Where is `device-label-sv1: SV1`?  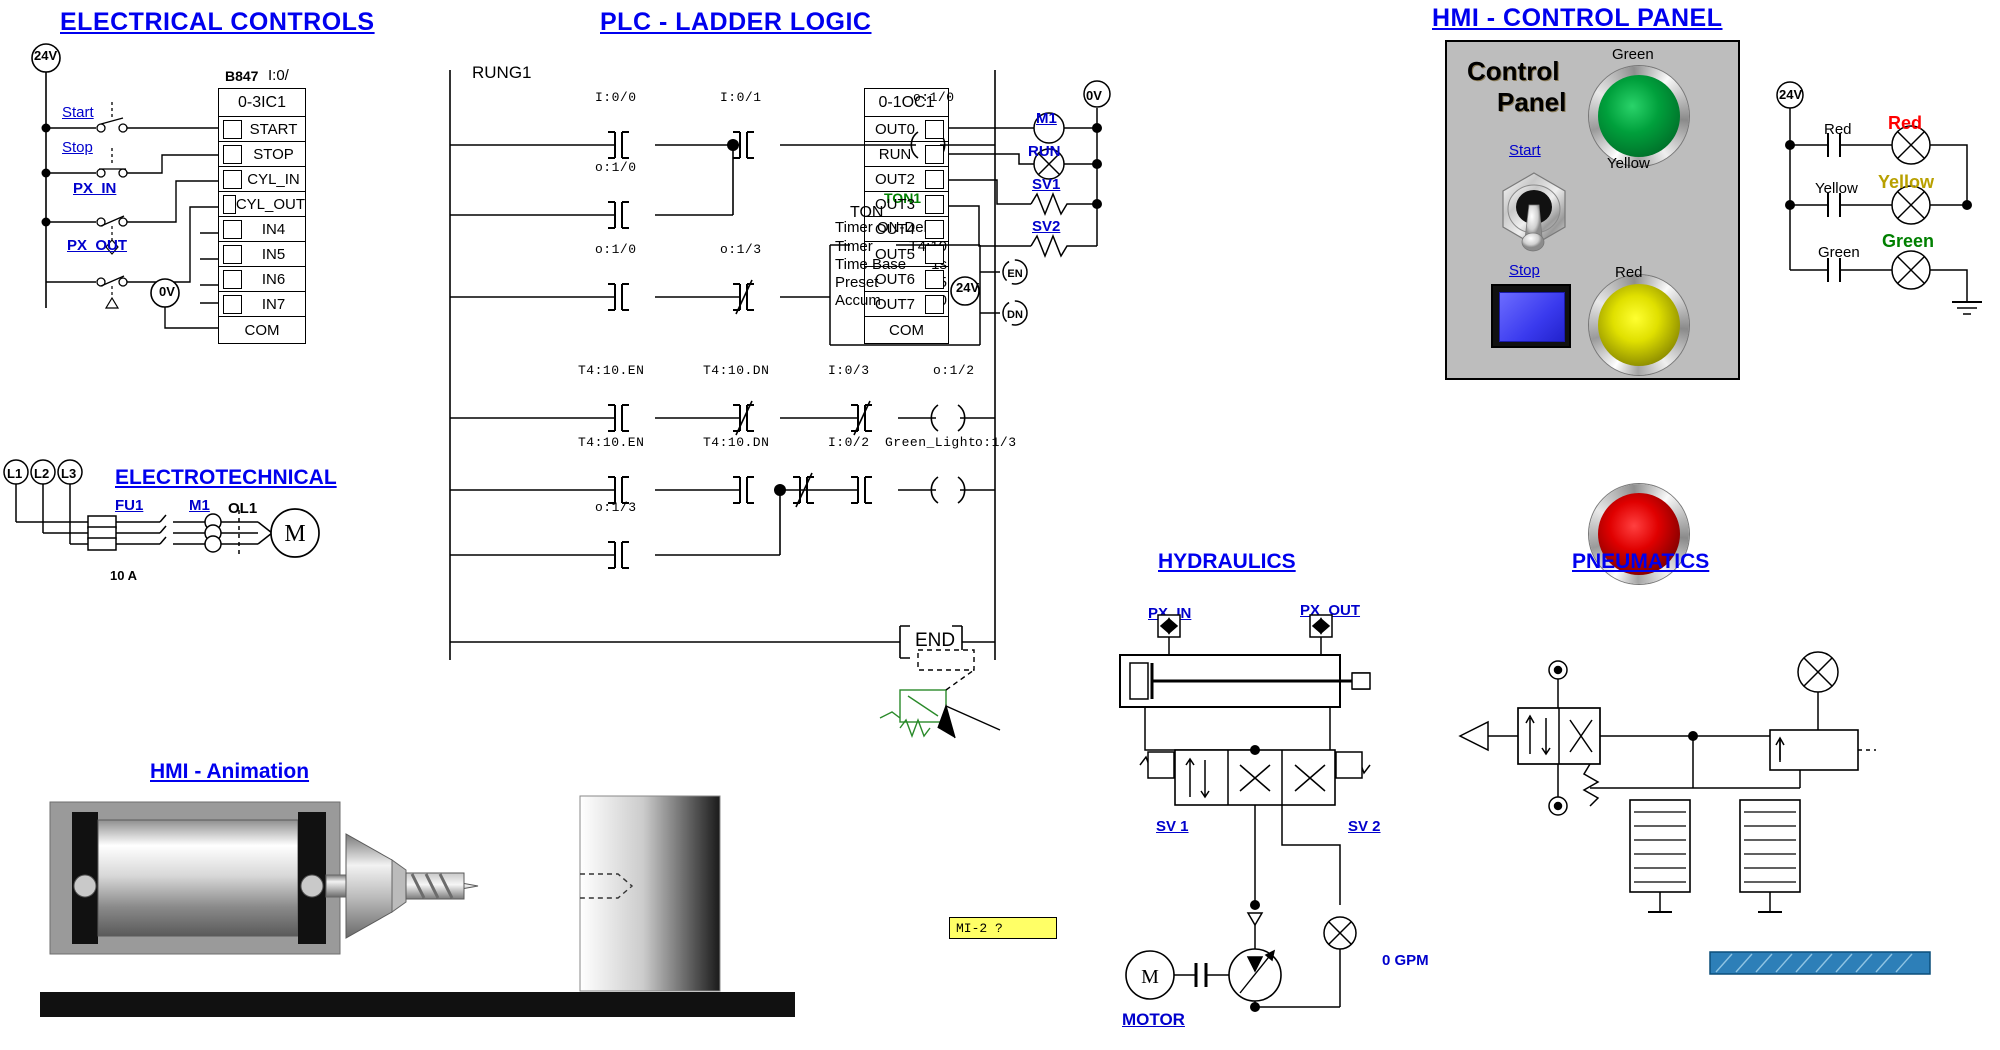
device-label-sv1: SV1 is located at coordinates (1046, 184).